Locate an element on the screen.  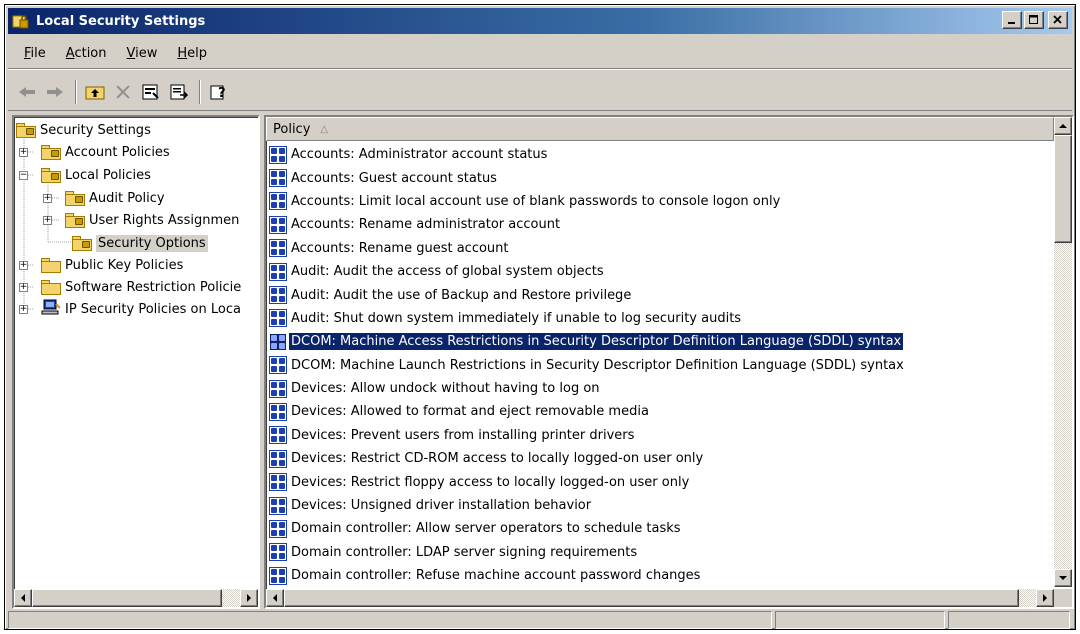
policy-name: Accounts: Administrator account status is located at coordinates (419, 155).